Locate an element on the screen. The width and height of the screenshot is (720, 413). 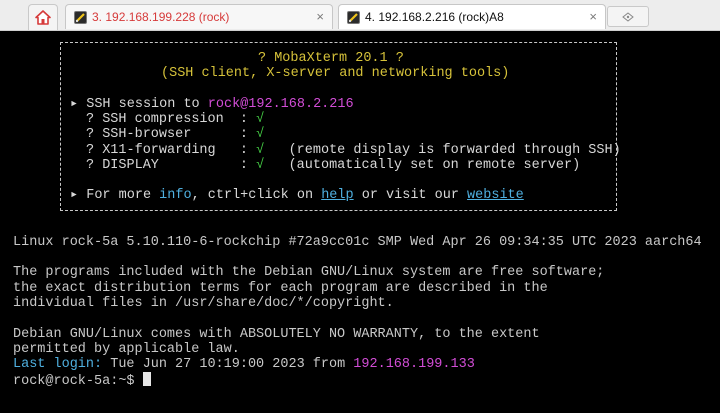
feature-ssh-compression: ? SSH compression : √ is located at coordinates (175, 119).